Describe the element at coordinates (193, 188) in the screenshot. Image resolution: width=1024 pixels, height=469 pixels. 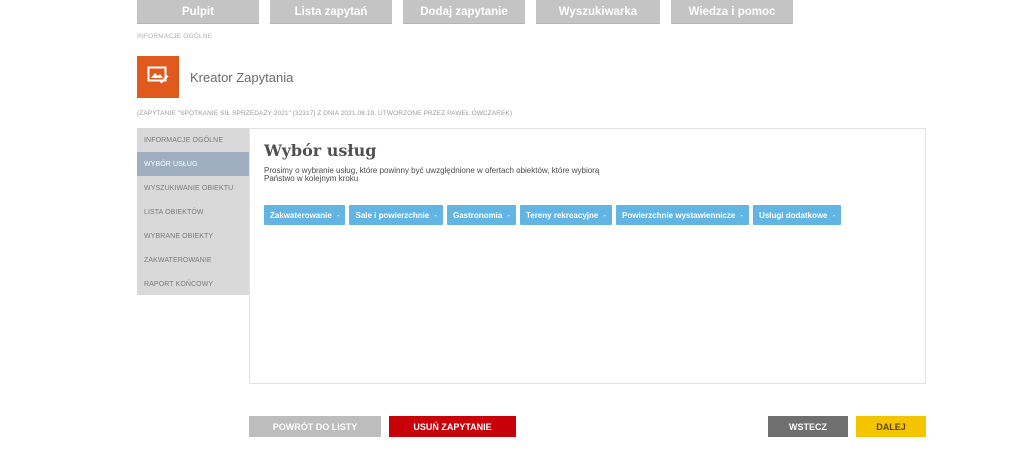
I see `sidebar-item-wyszukiwanie-obiektu: WYSZUKIWANIE OBIEKTU` at that location.